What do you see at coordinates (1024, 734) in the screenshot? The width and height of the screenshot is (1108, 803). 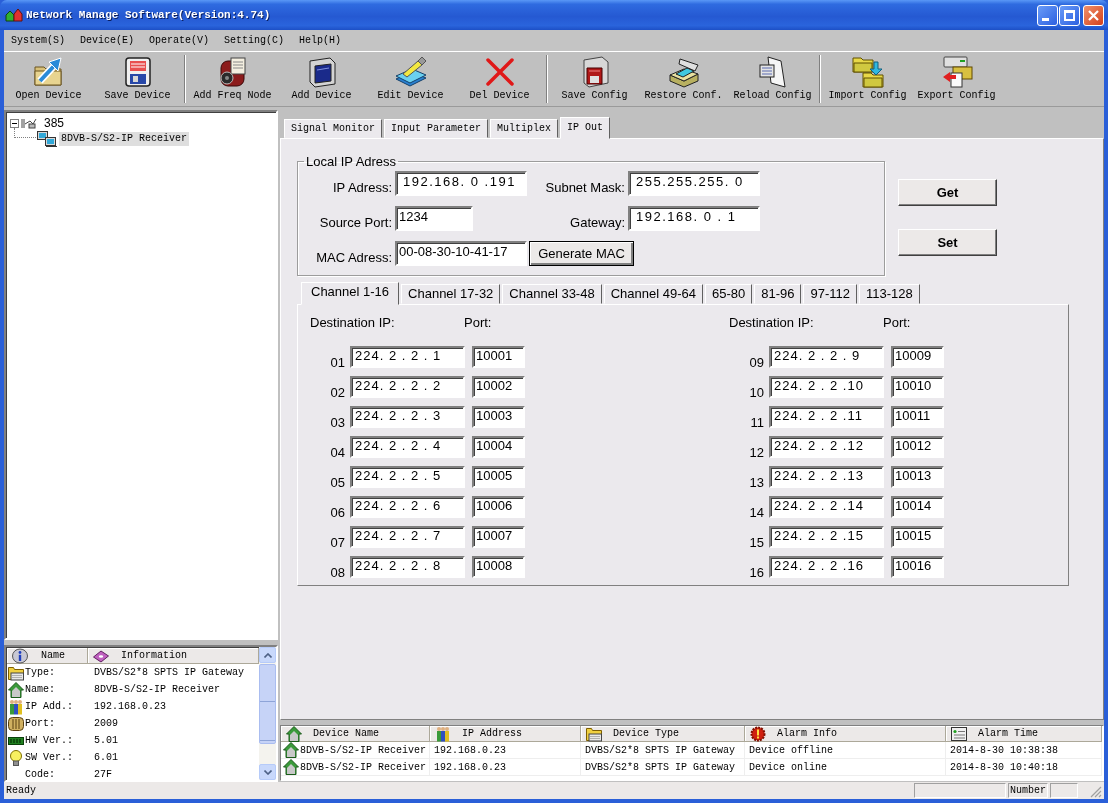 I see `column-header: Alarm Time` at bounding box center [1024, 734].